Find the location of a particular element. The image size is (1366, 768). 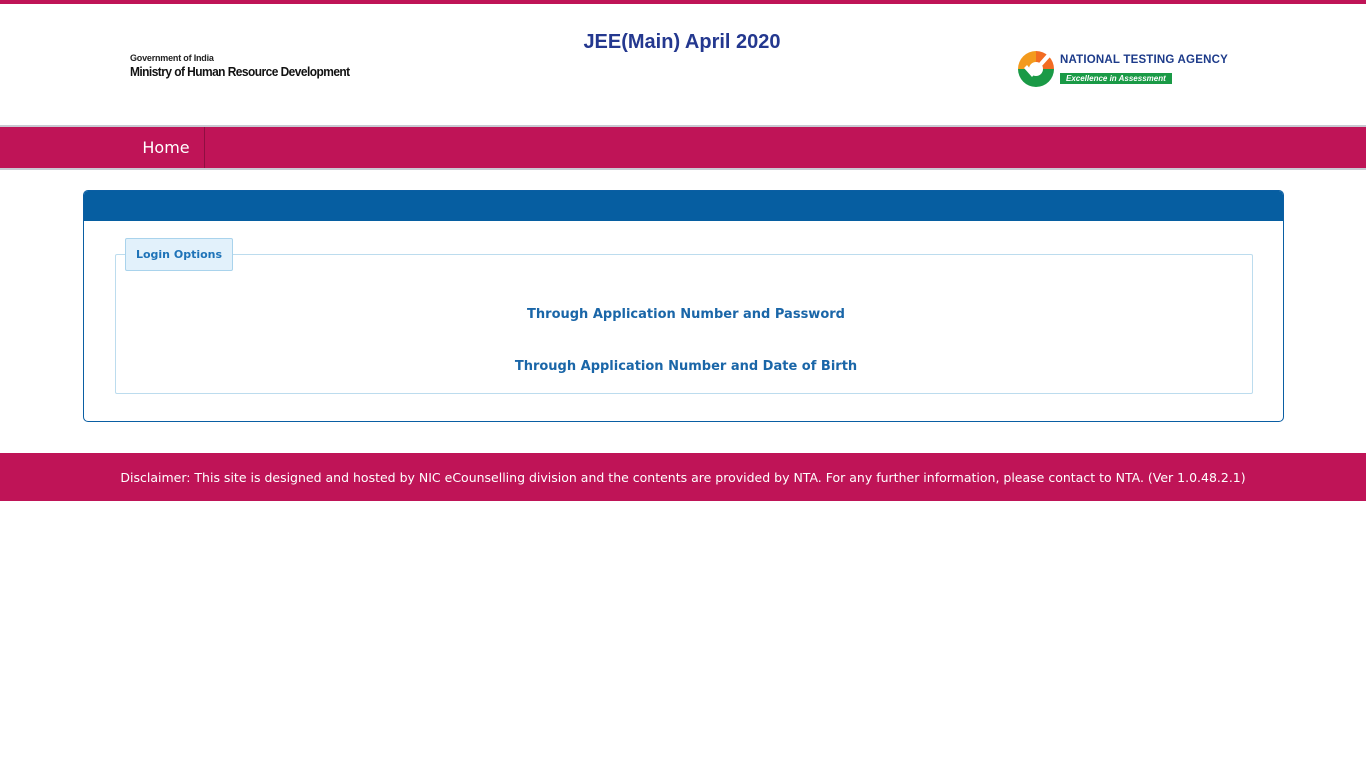

nta-check-icon is located at coordinates (1036, 69).